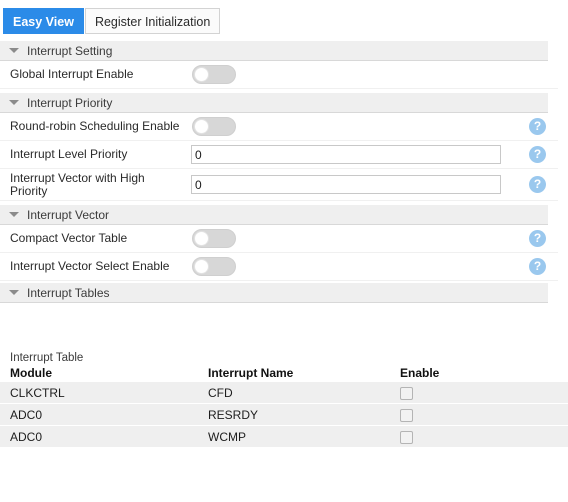 The height and width of the screenshot is (502, 568). What do you see at coordinates (279, 127) in the screenshot?
I see `row-round-robin-scheduling-enable: Round-robin Scheduling Enable ?` at bounding box center [279, 127].